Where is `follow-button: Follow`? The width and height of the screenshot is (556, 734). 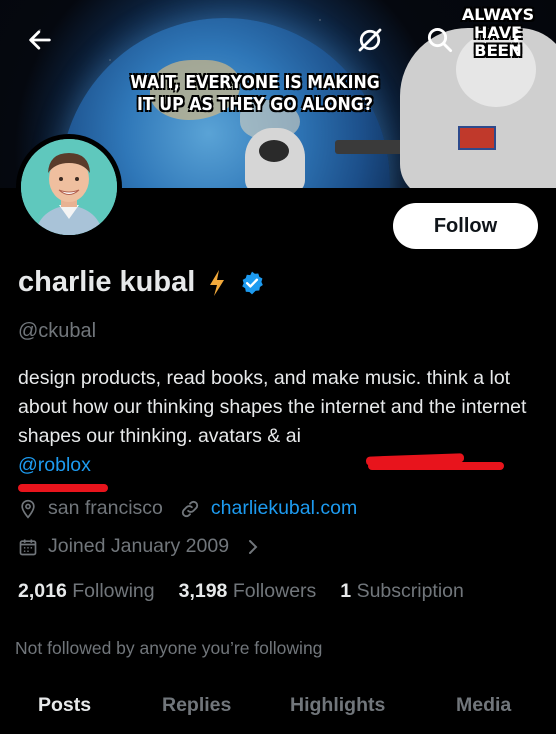 follow-button: Follow is located at coordinates (465, 226).